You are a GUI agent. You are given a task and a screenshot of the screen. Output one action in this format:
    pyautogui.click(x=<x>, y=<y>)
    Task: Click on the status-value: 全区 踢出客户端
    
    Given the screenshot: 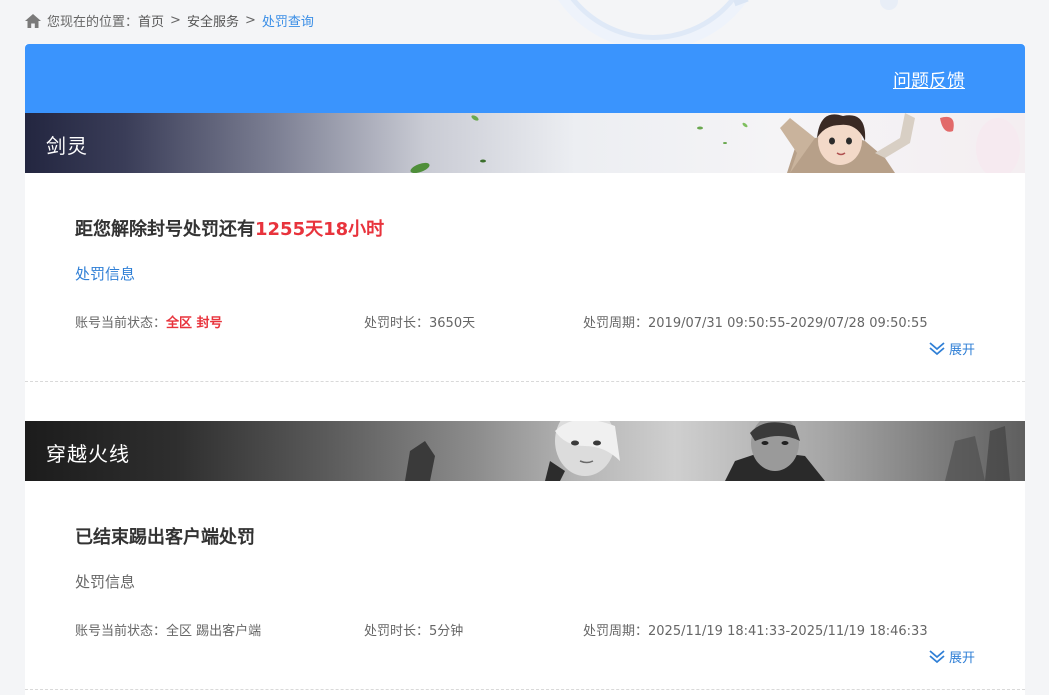 What is the action you would take?
    pyautogui.click(x=214, y=631)
    